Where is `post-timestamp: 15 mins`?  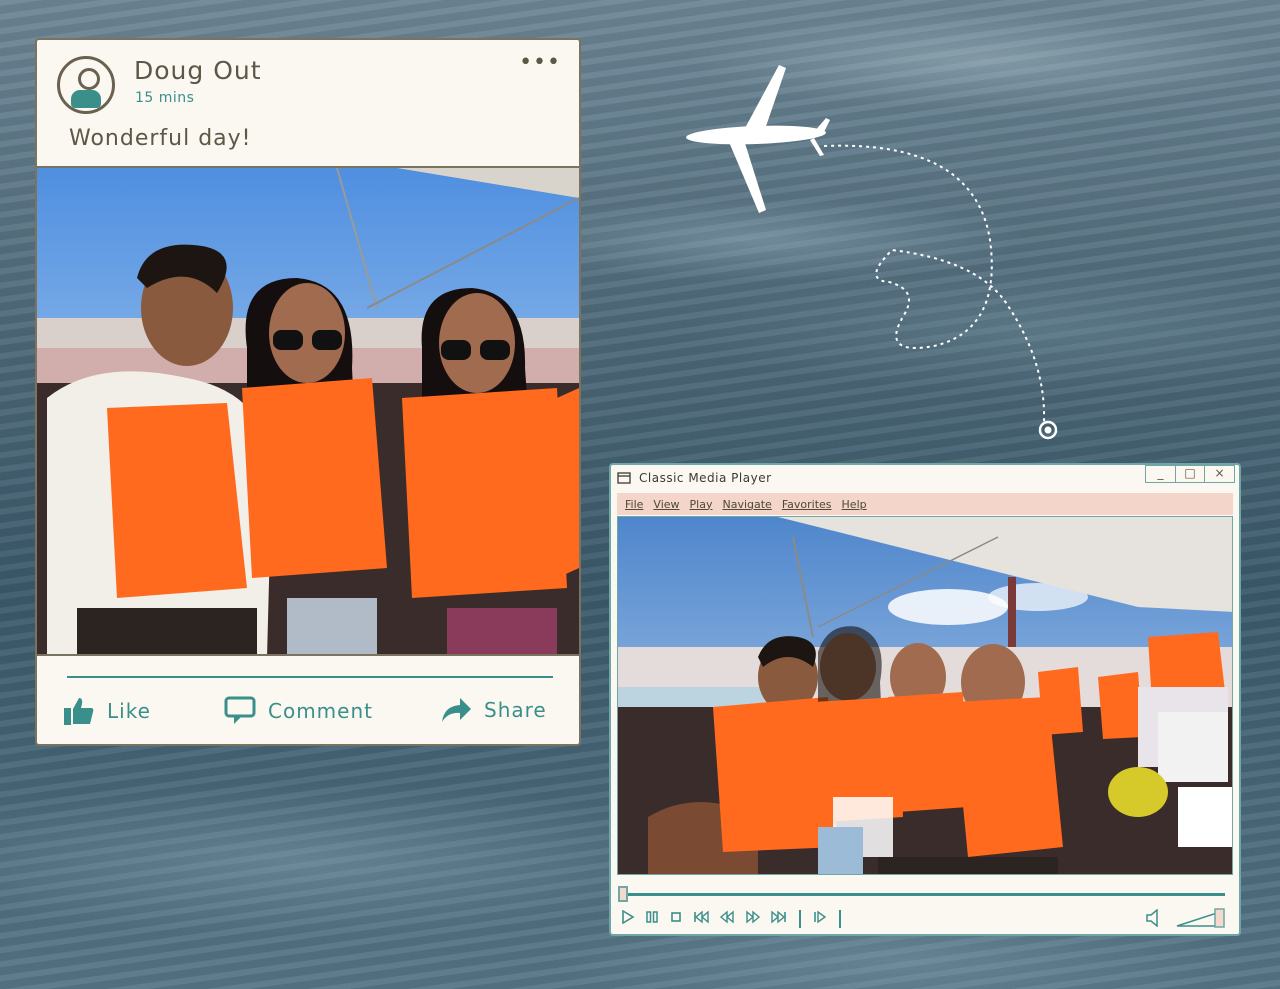
post-timestamp: 15 mins is located at coordinates (165, 98).